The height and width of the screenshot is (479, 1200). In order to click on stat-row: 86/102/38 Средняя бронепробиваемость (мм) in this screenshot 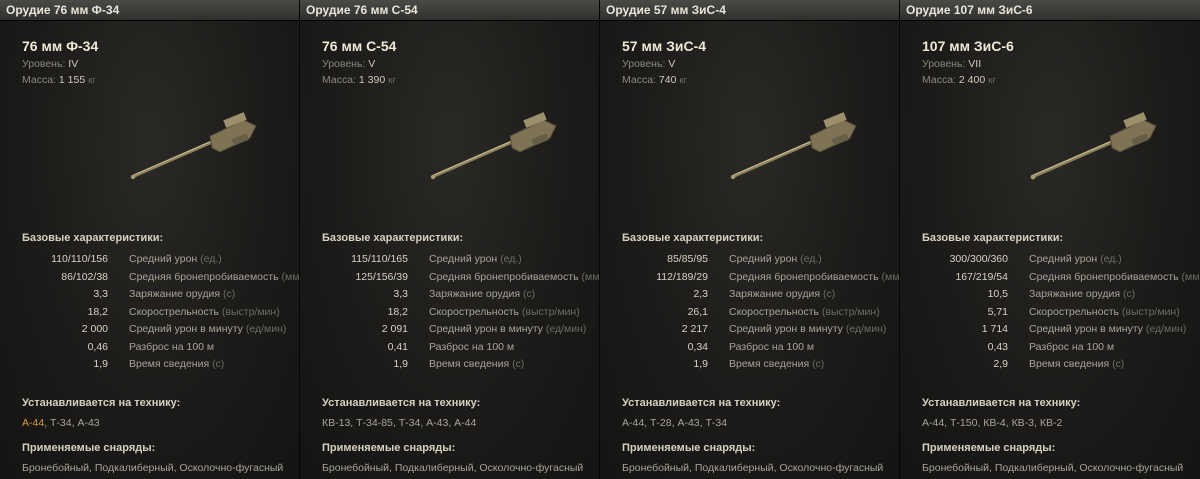, I will do `click(150, 279)`.